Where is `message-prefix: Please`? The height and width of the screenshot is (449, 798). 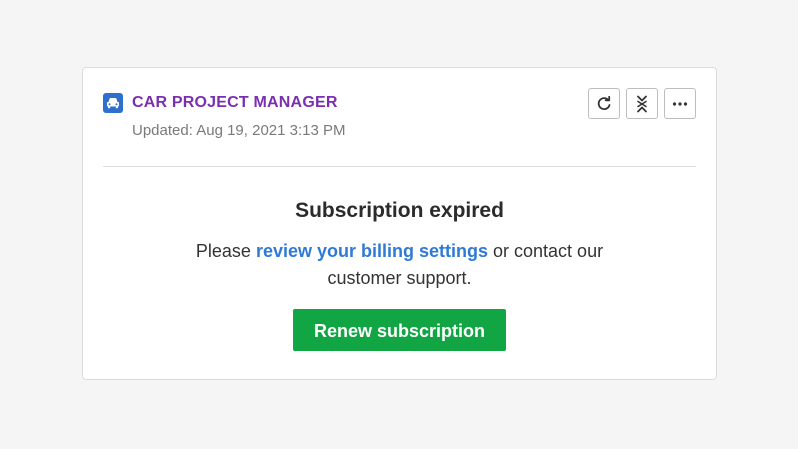
message-prefix: Please is located at coordinates (225, 251).